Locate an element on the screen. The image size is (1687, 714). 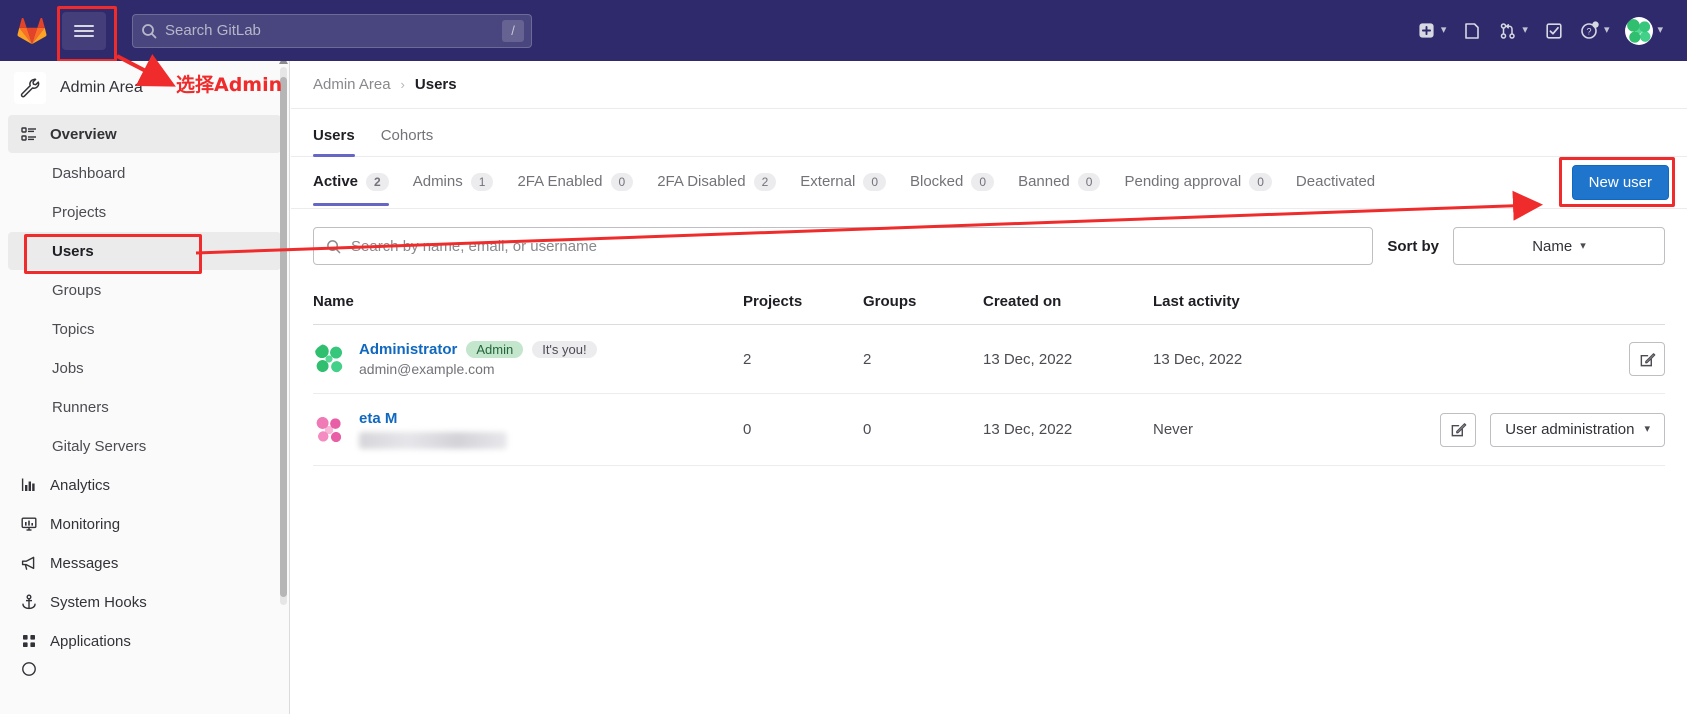
sidebar-item-runners: Runners is located at coordinates (144, 407).